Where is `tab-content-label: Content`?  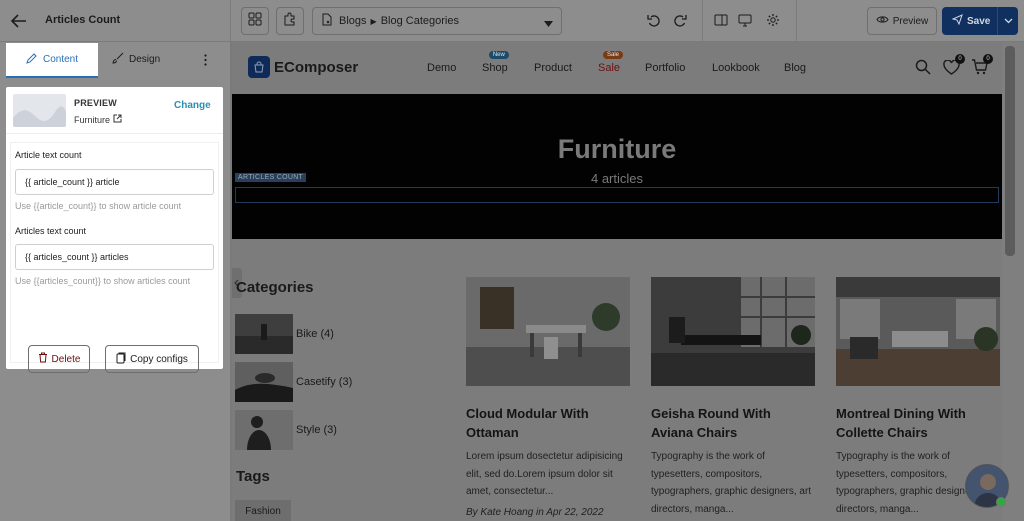 tab-content-label: Content is located at coordinates (60, 59).